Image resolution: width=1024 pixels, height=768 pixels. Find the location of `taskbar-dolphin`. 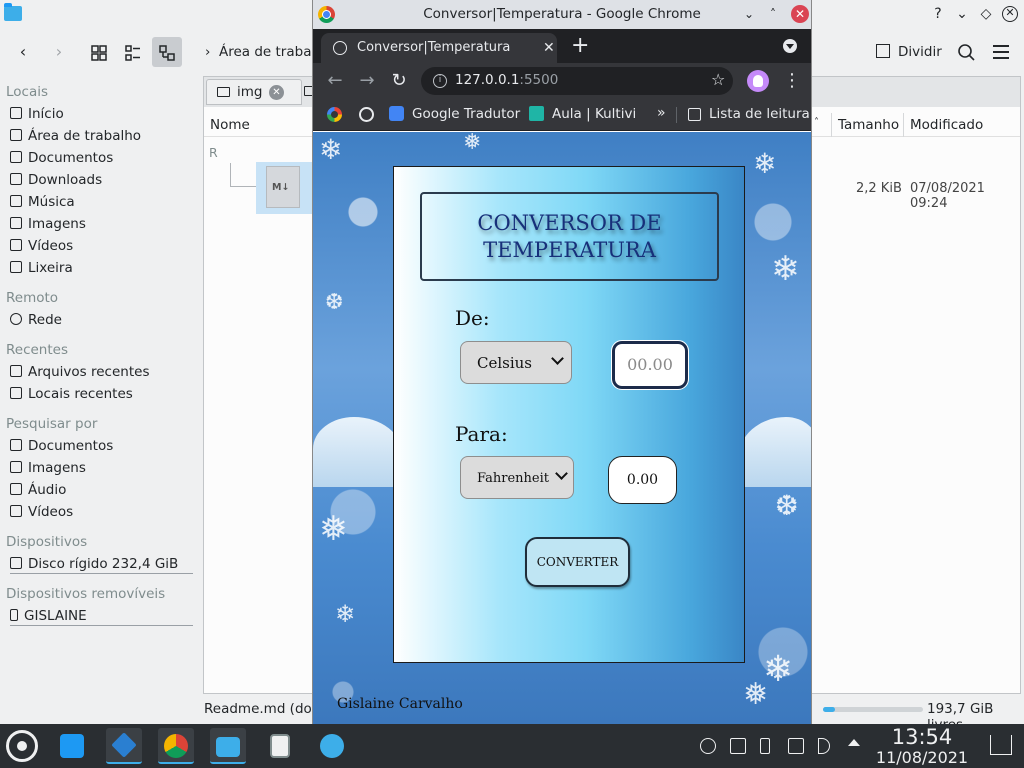

taskbar-dolphin is located at coordinates (228, 746).